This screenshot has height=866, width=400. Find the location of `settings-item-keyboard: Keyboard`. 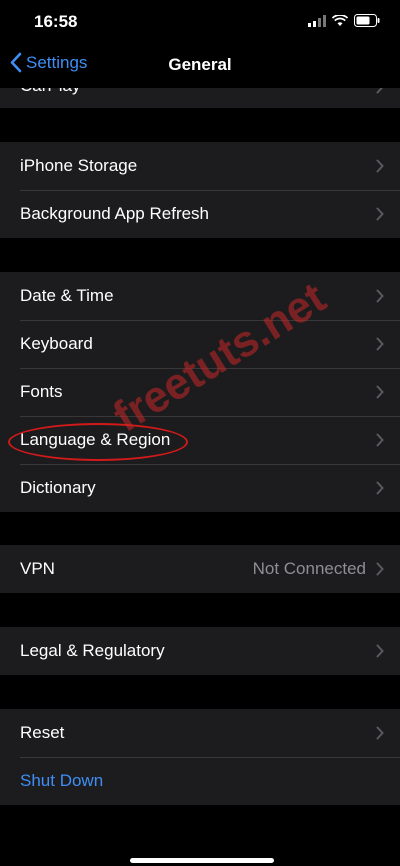

settings-item-keyboard: Keyboard is located at coordinates (200, 344).